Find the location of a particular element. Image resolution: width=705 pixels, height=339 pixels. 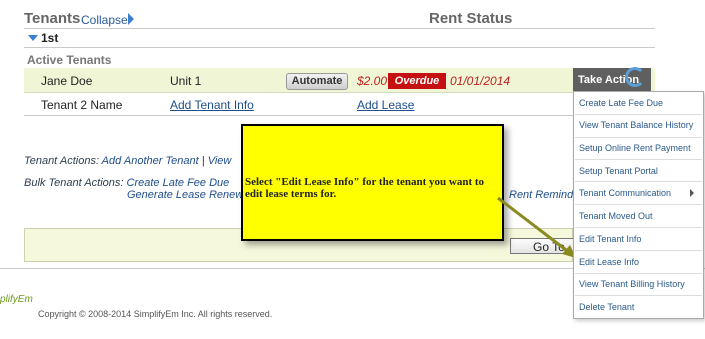

submenu-arrow-icon is located at coordinates (692, 193).